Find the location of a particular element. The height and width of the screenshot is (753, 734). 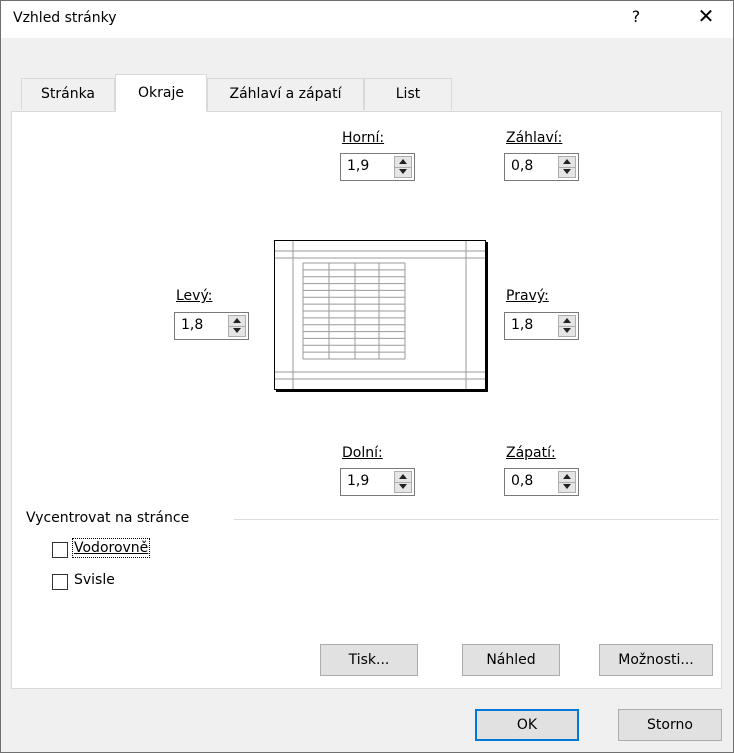

vertical-checkbox-label: Svisle is located at coordinates (94, 580).